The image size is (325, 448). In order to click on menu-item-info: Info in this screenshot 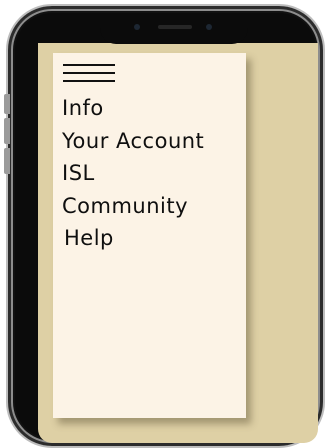, I will do `click(133, 108)`.